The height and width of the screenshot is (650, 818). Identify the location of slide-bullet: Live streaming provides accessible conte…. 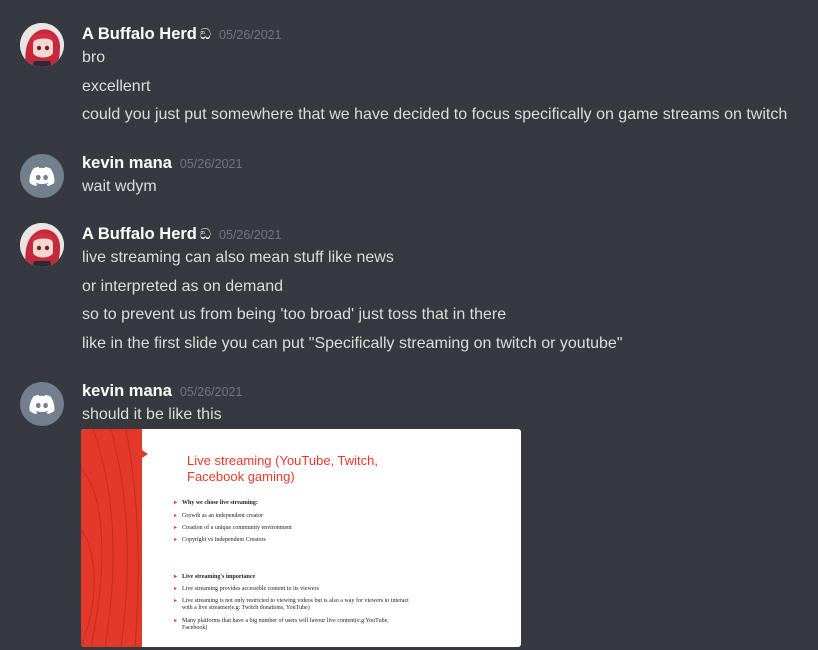
(246, 589).